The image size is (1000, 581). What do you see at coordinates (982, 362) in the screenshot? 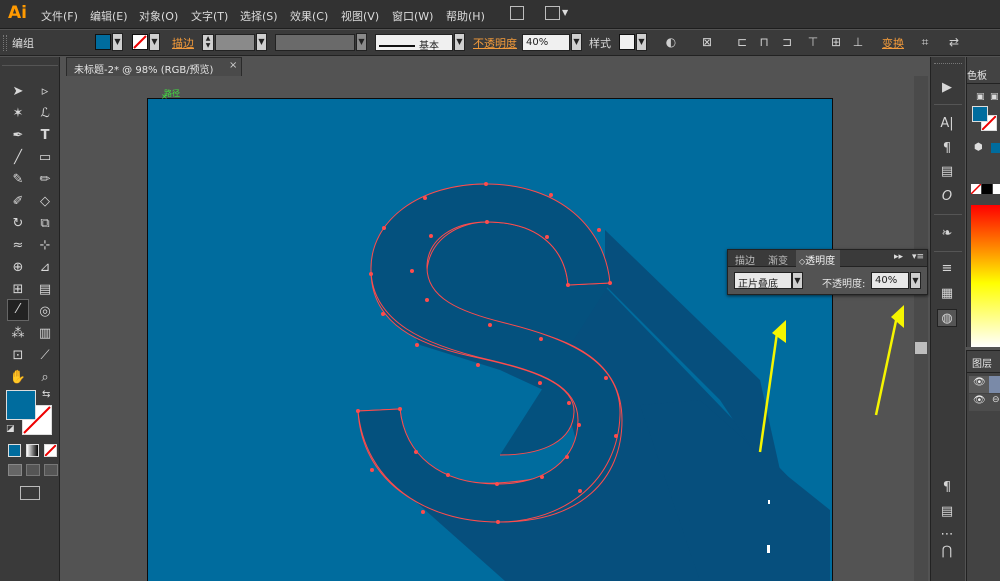
I see `tab-layers: 图层` at bounding box center [982, 362].